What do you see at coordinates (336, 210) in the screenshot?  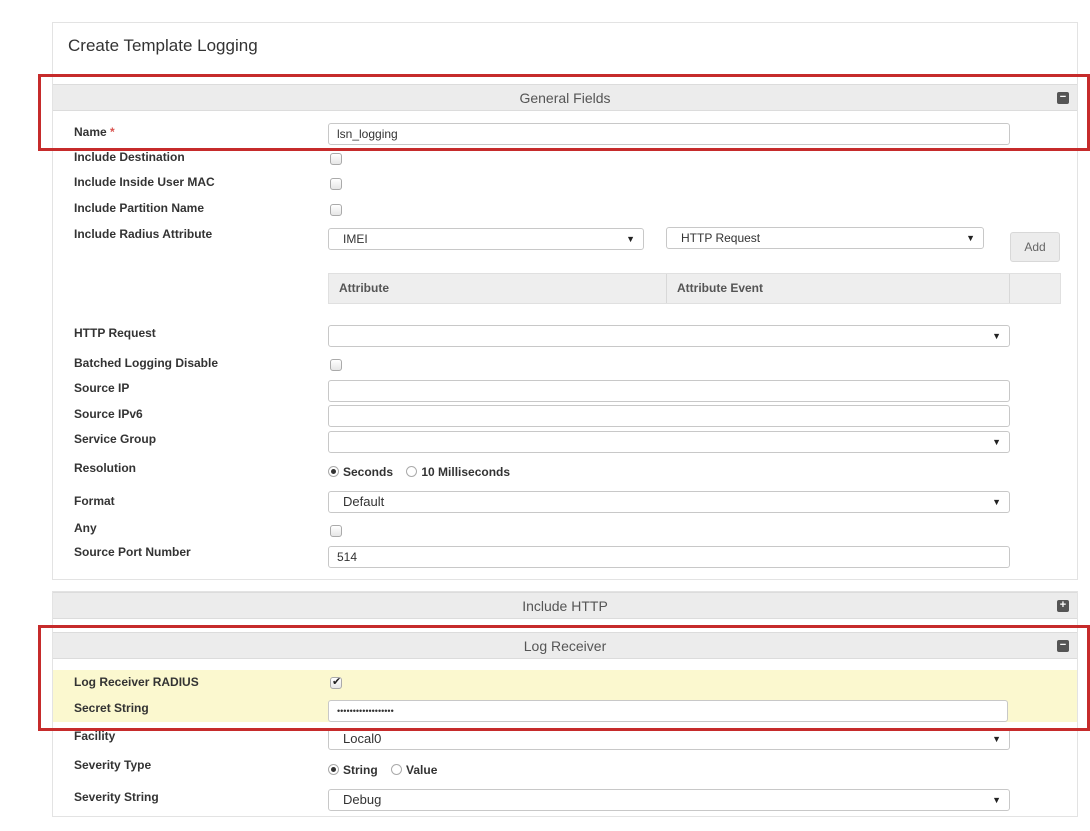 I see `include-partition-name-checkbox` at bounding box center [336, 210].